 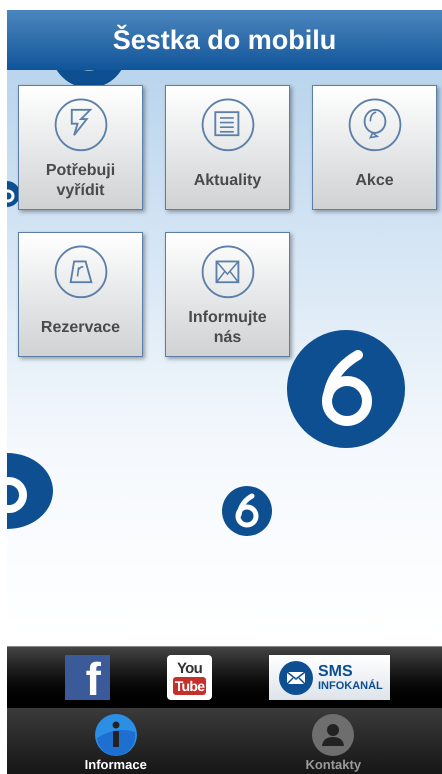 What do you see at coordinates (80, 294) in the screenshot?
I see `menu-tile: Rezervace` at bounding box center [80, 294].